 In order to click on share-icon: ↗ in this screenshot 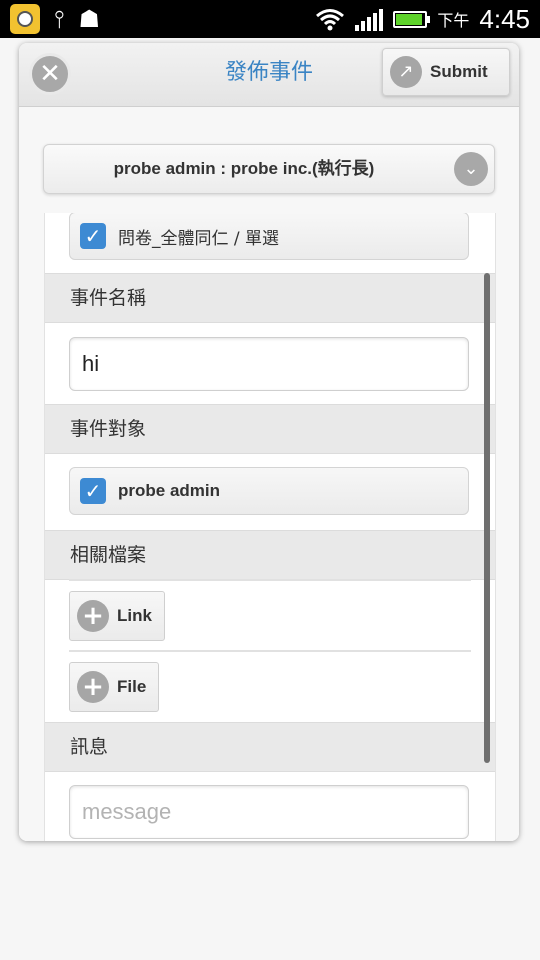, I will do `click(406, 72)`.